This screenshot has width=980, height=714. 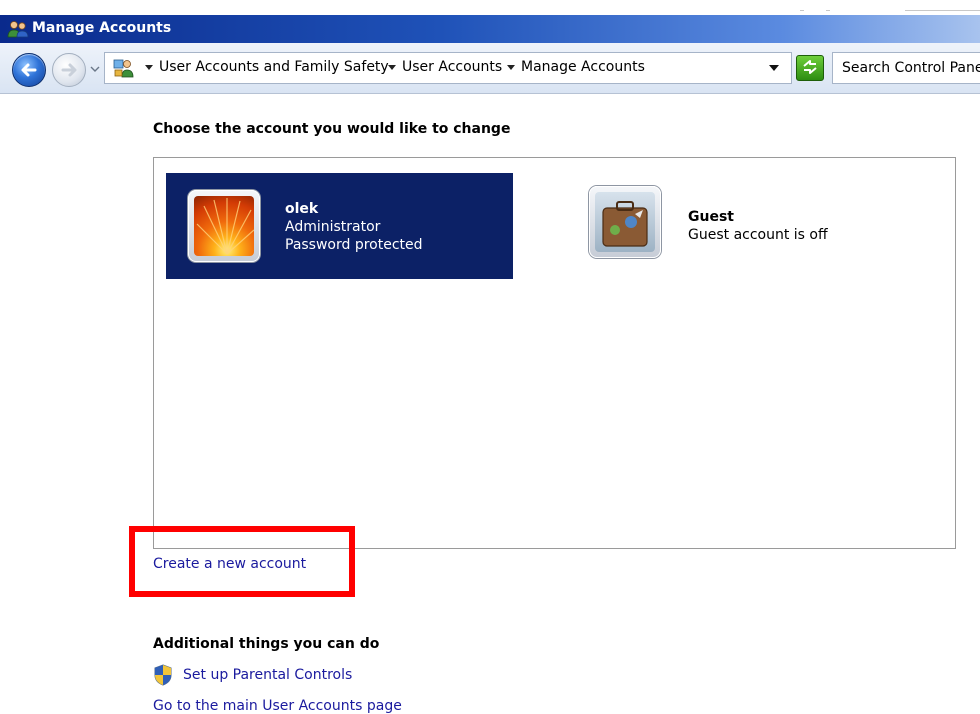 I want to click on parental-controls-link: Set up Parental Controls, so click(x=267, y=675).